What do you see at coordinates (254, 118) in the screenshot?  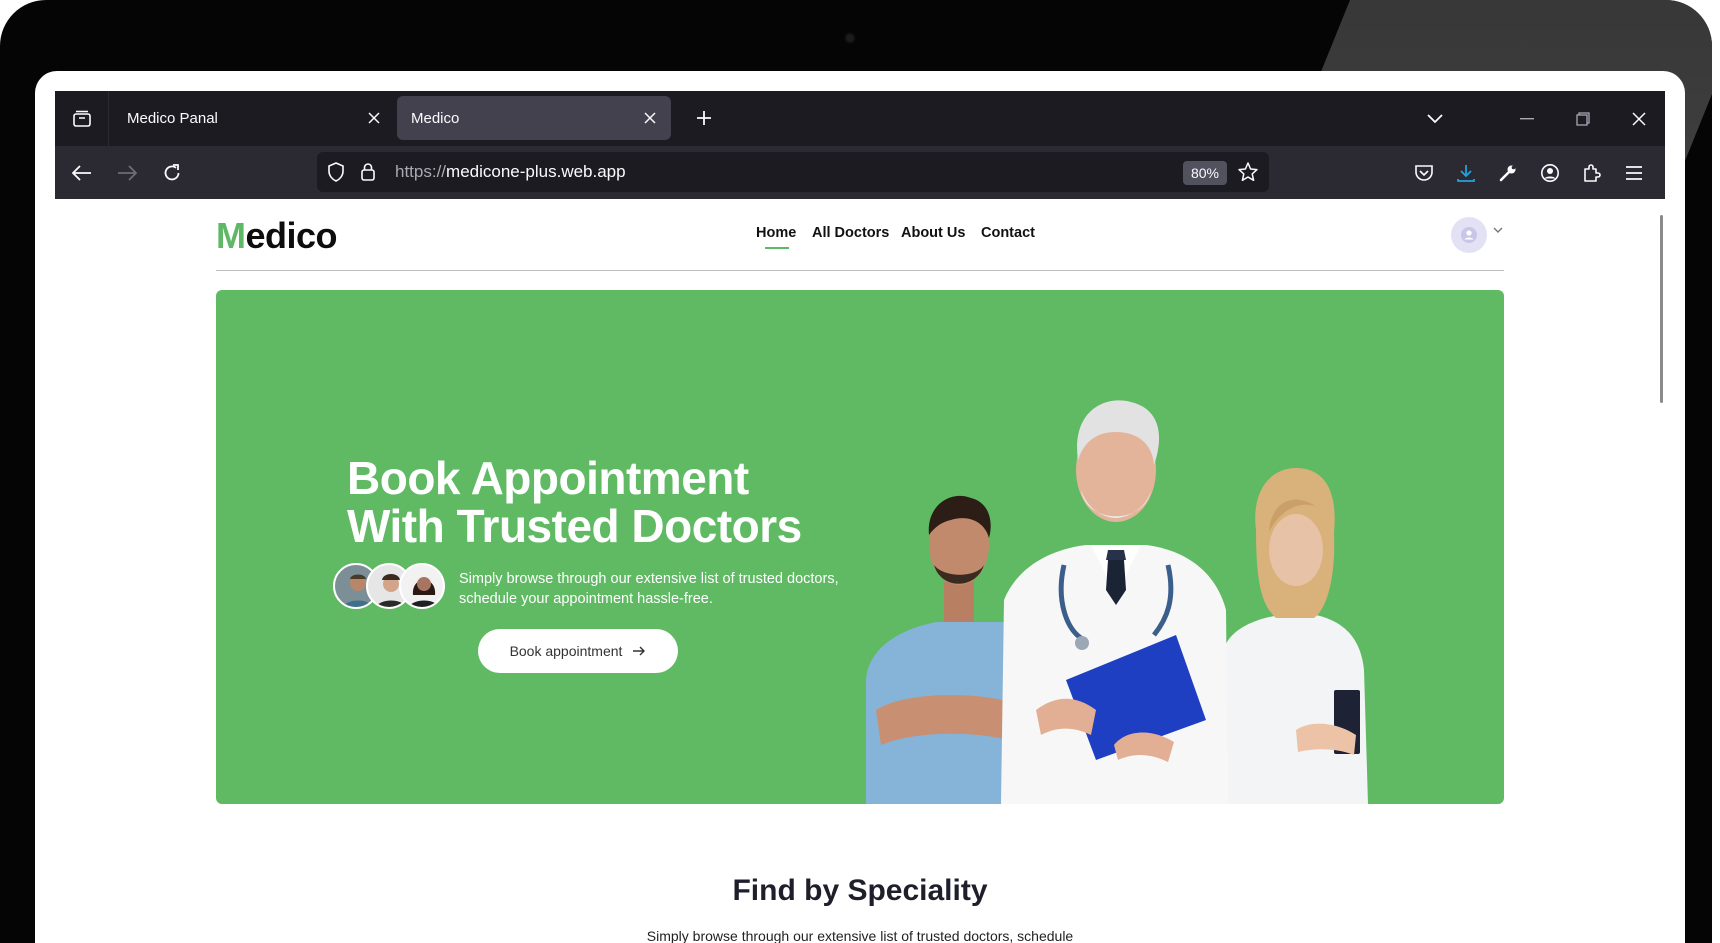 I see `tab-medico-panal: Medico Panal` at bounding box center [254, 118].